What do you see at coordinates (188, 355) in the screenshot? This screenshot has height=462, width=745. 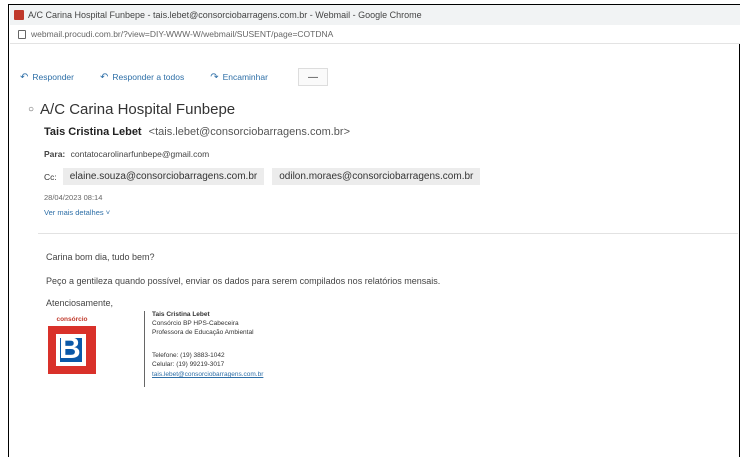 I see `signature-phone: Telefone: (19) 3883-1042` at bounding box center [188, 355].